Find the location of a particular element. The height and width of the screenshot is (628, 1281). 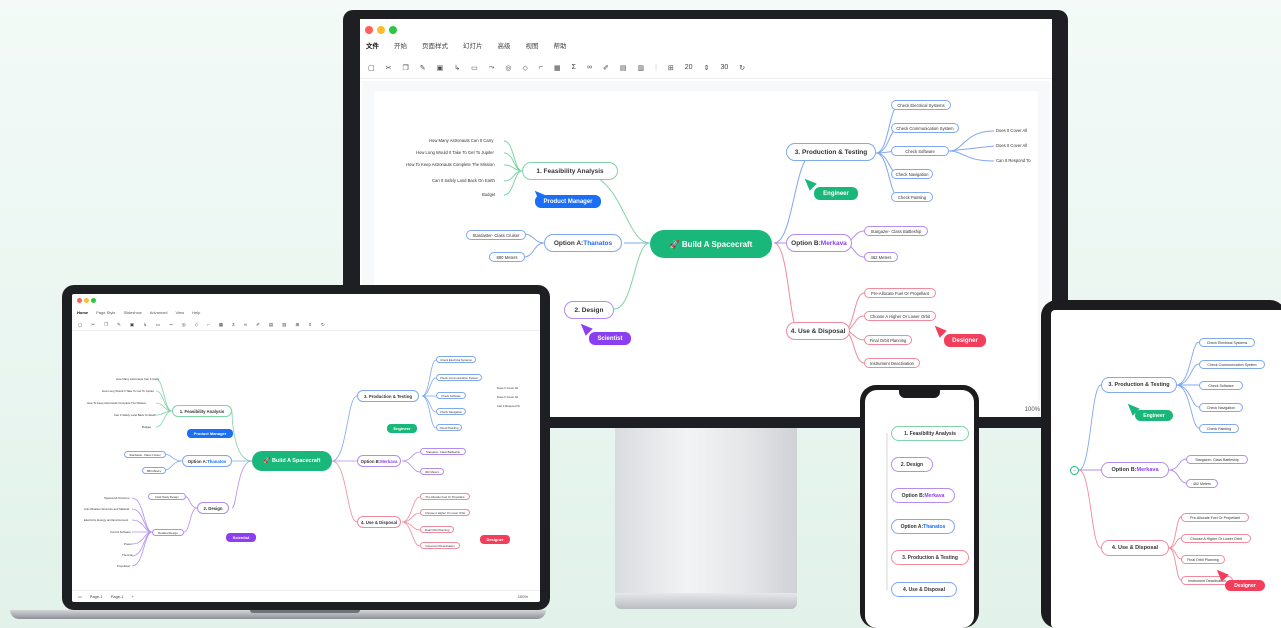

tablet-leaf-production-2: Check Communication System is located at coordinates (1232, 364).